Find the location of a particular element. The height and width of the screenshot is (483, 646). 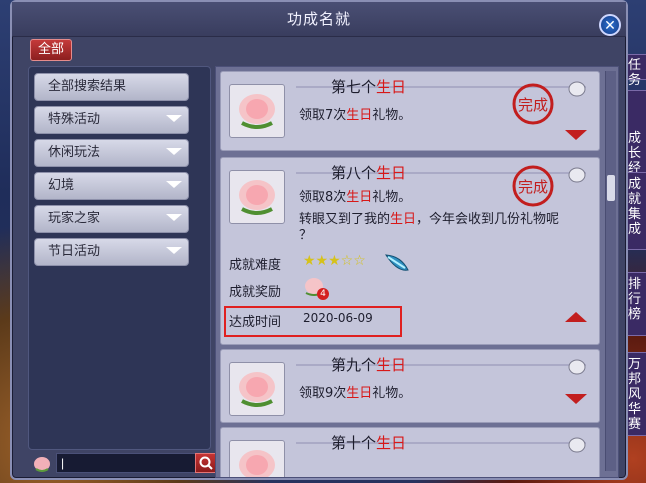

achievement-description: 领取8次生日礼物。 is located at coordinates (355, 198).